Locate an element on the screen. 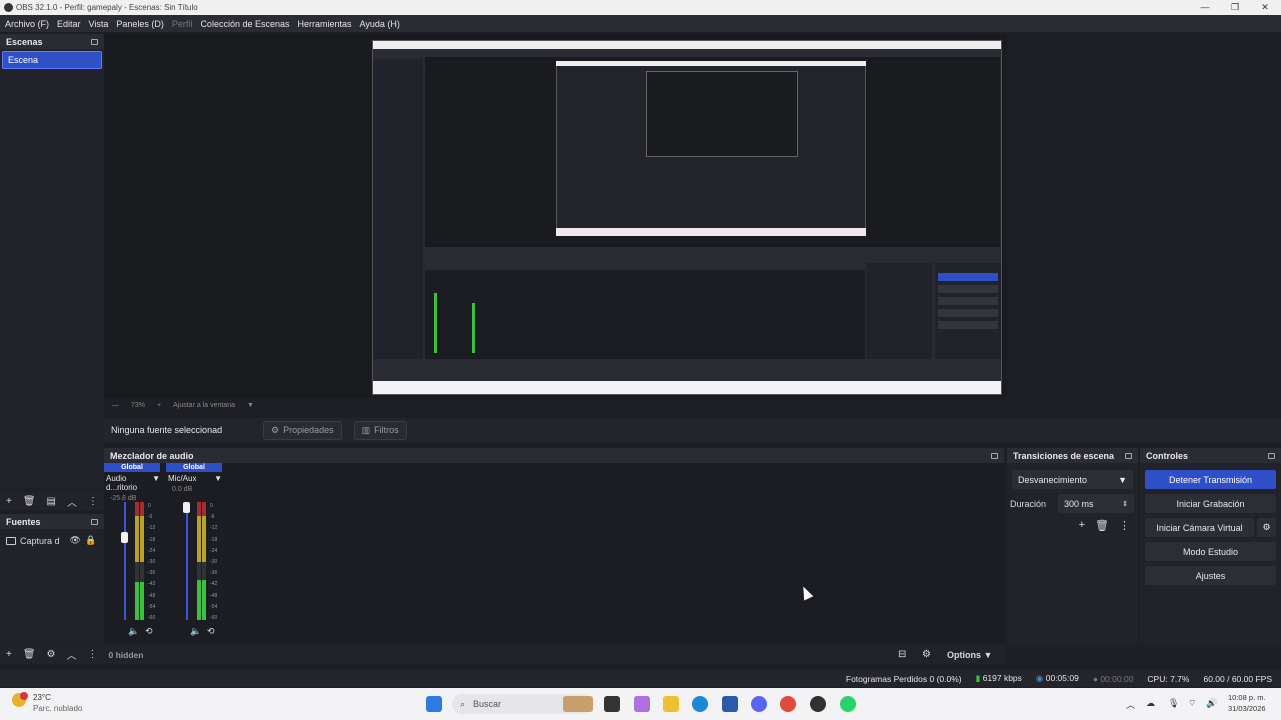 The width and height of the screenshot is (1281, 720). lock-icon: 🔒 is located at coordinates (90, 540).